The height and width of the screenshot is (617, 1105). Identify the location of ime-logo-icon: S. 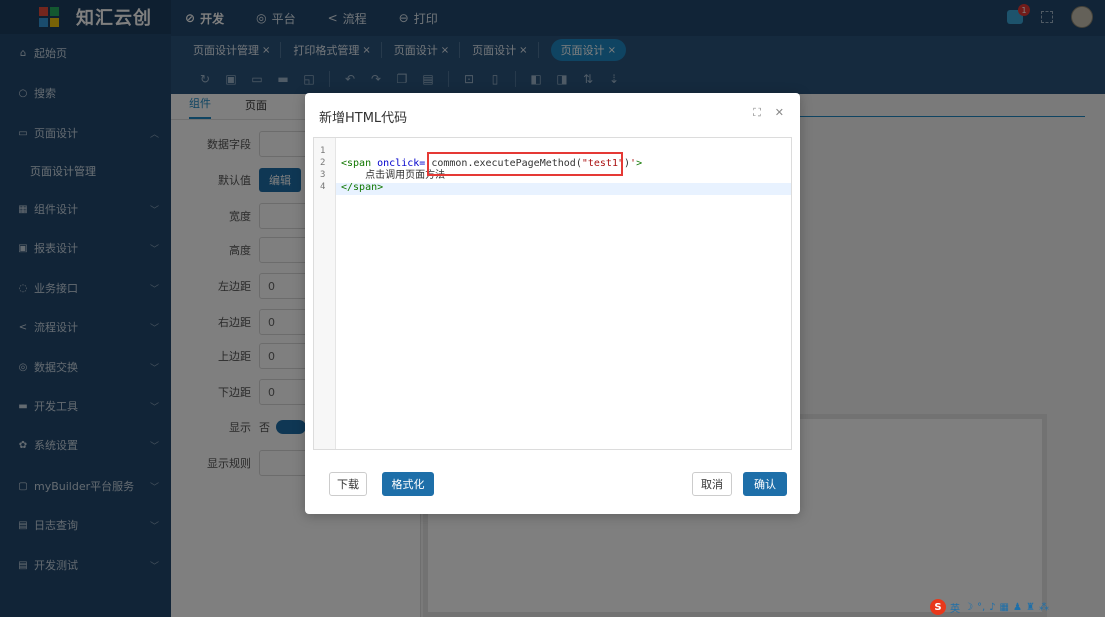
(938, 607).